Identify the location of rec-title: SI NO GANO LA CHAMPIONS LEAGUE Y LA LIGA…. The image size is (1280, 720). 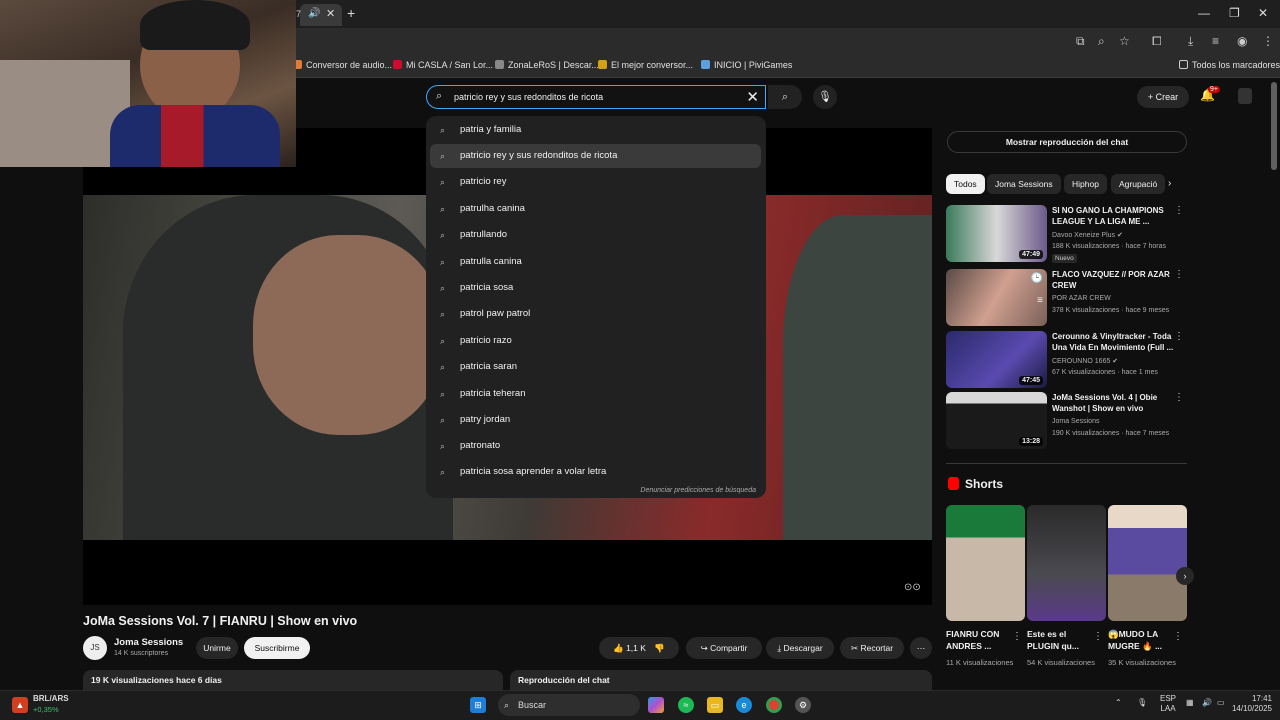
(1114, 216).